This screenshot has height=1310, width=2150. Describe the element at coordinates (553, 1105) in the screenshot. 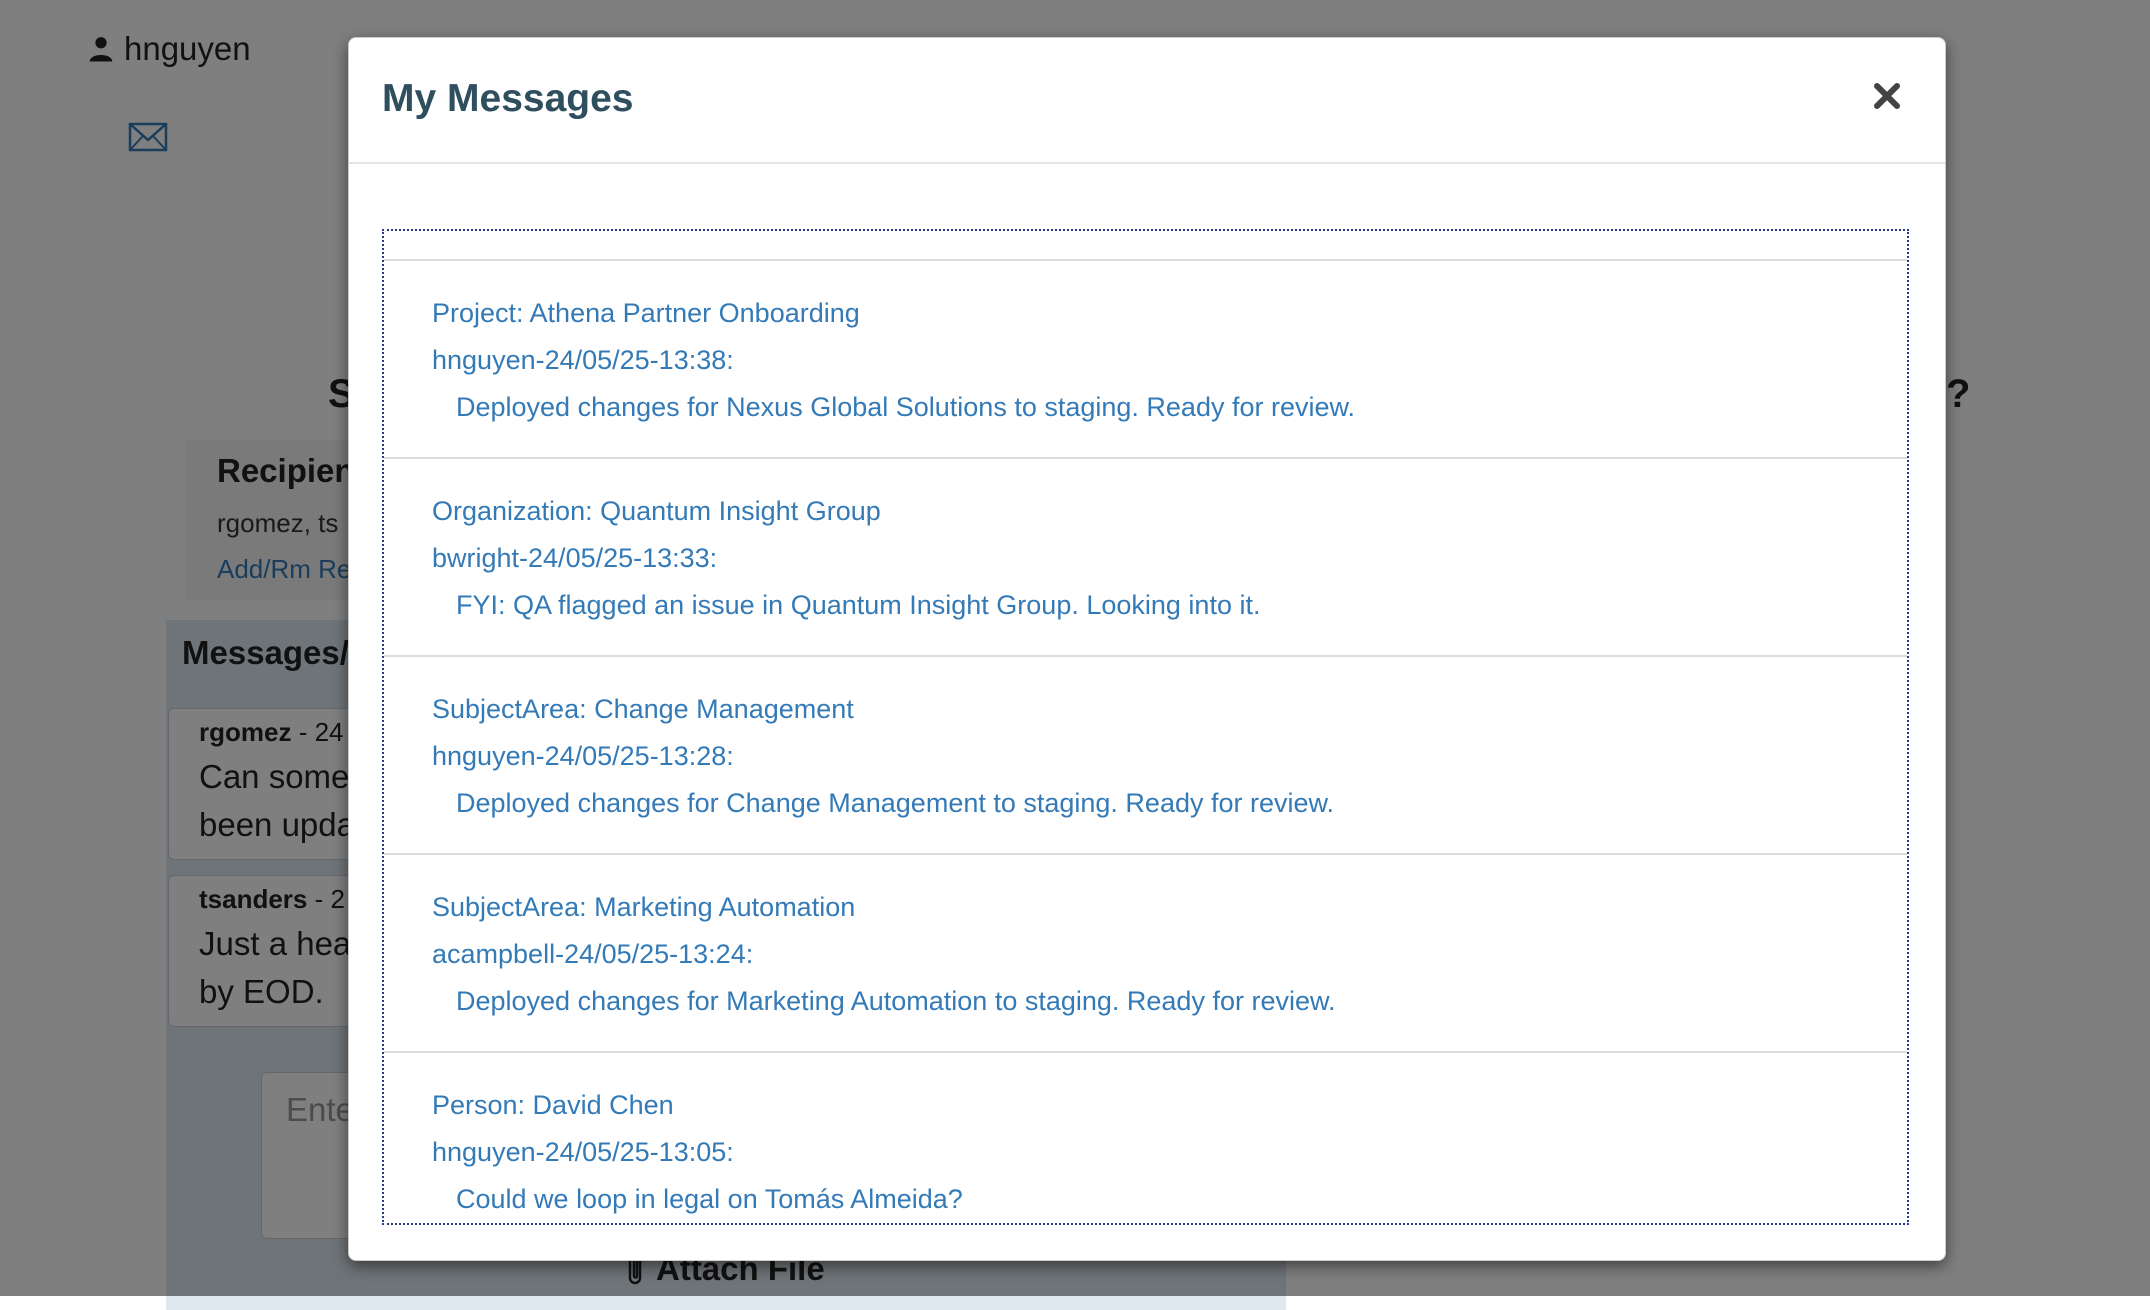

I see `message-context-link: Person: David Chen` at that location.